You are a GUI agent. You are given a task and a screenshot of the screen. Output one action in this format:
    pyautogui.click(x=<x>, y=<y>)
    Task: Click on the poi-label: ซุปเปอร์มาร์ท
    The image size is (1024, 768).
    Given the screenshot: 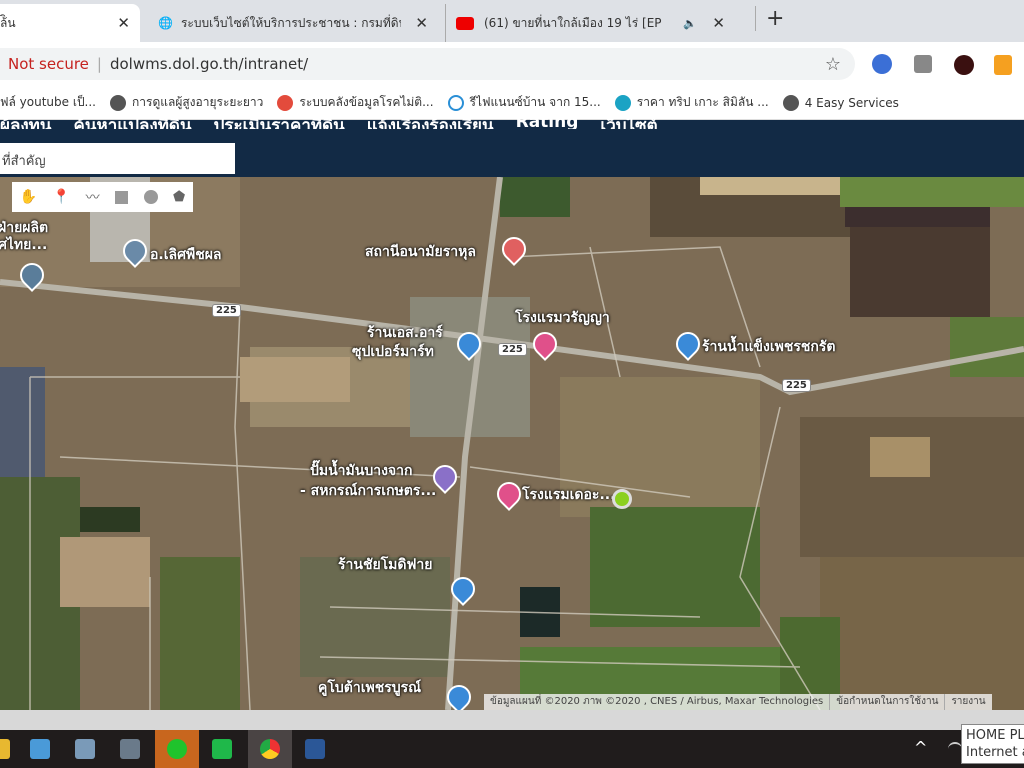 What is the action you would take?
    pyautogui.click(x=393, y=352)
    